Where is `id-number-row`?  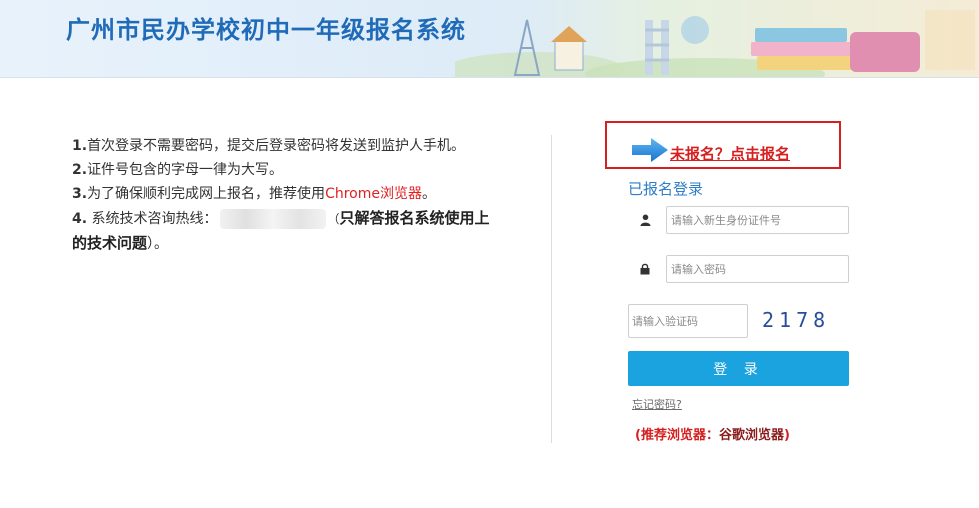
id-number-row is located at coordinates (738, 220).